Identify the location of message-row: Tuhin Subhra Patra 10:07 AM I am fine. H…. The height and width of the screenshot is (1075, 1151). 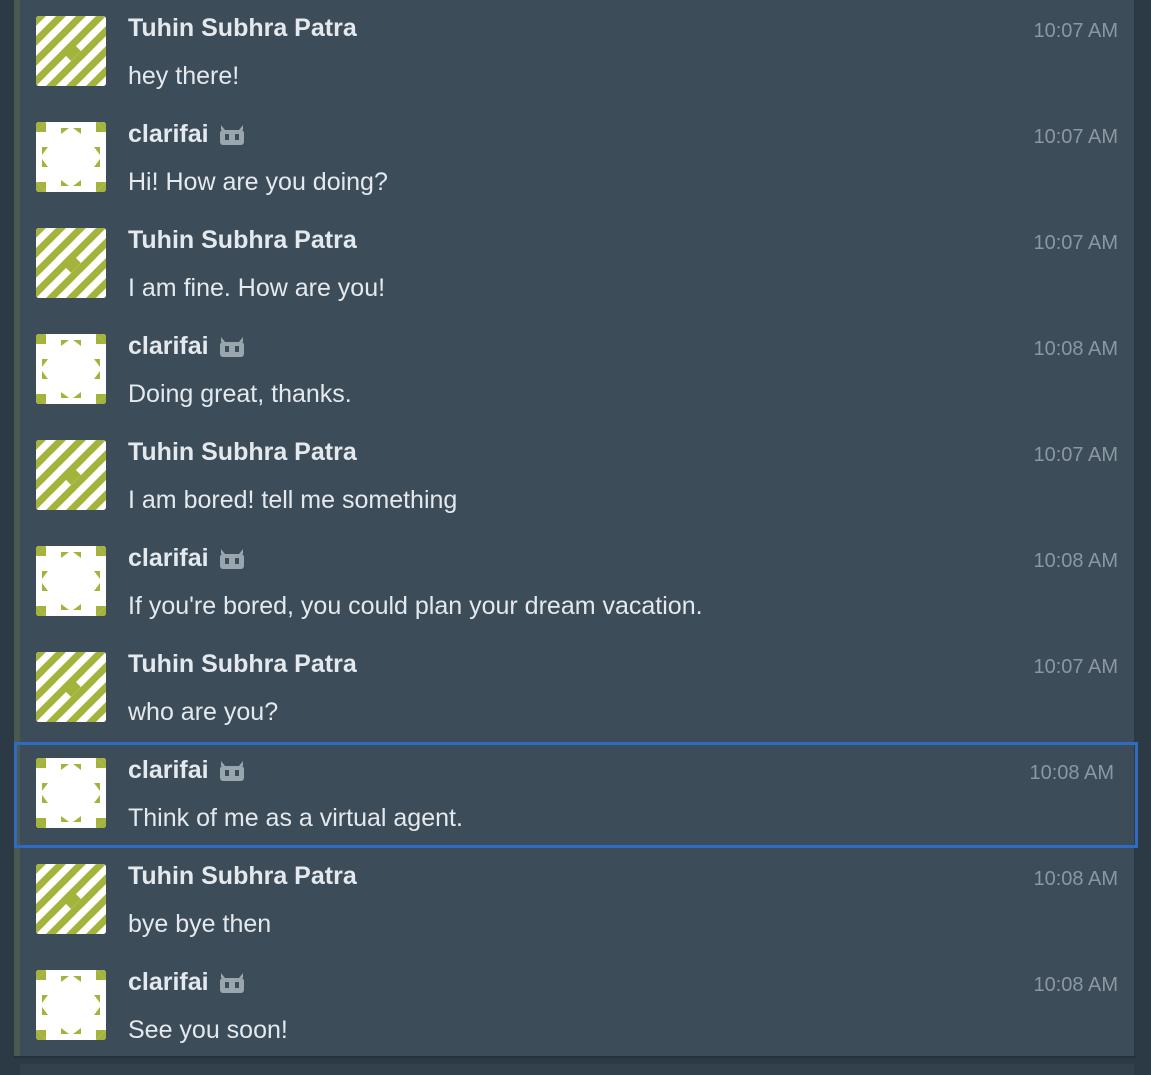
(580, 265).